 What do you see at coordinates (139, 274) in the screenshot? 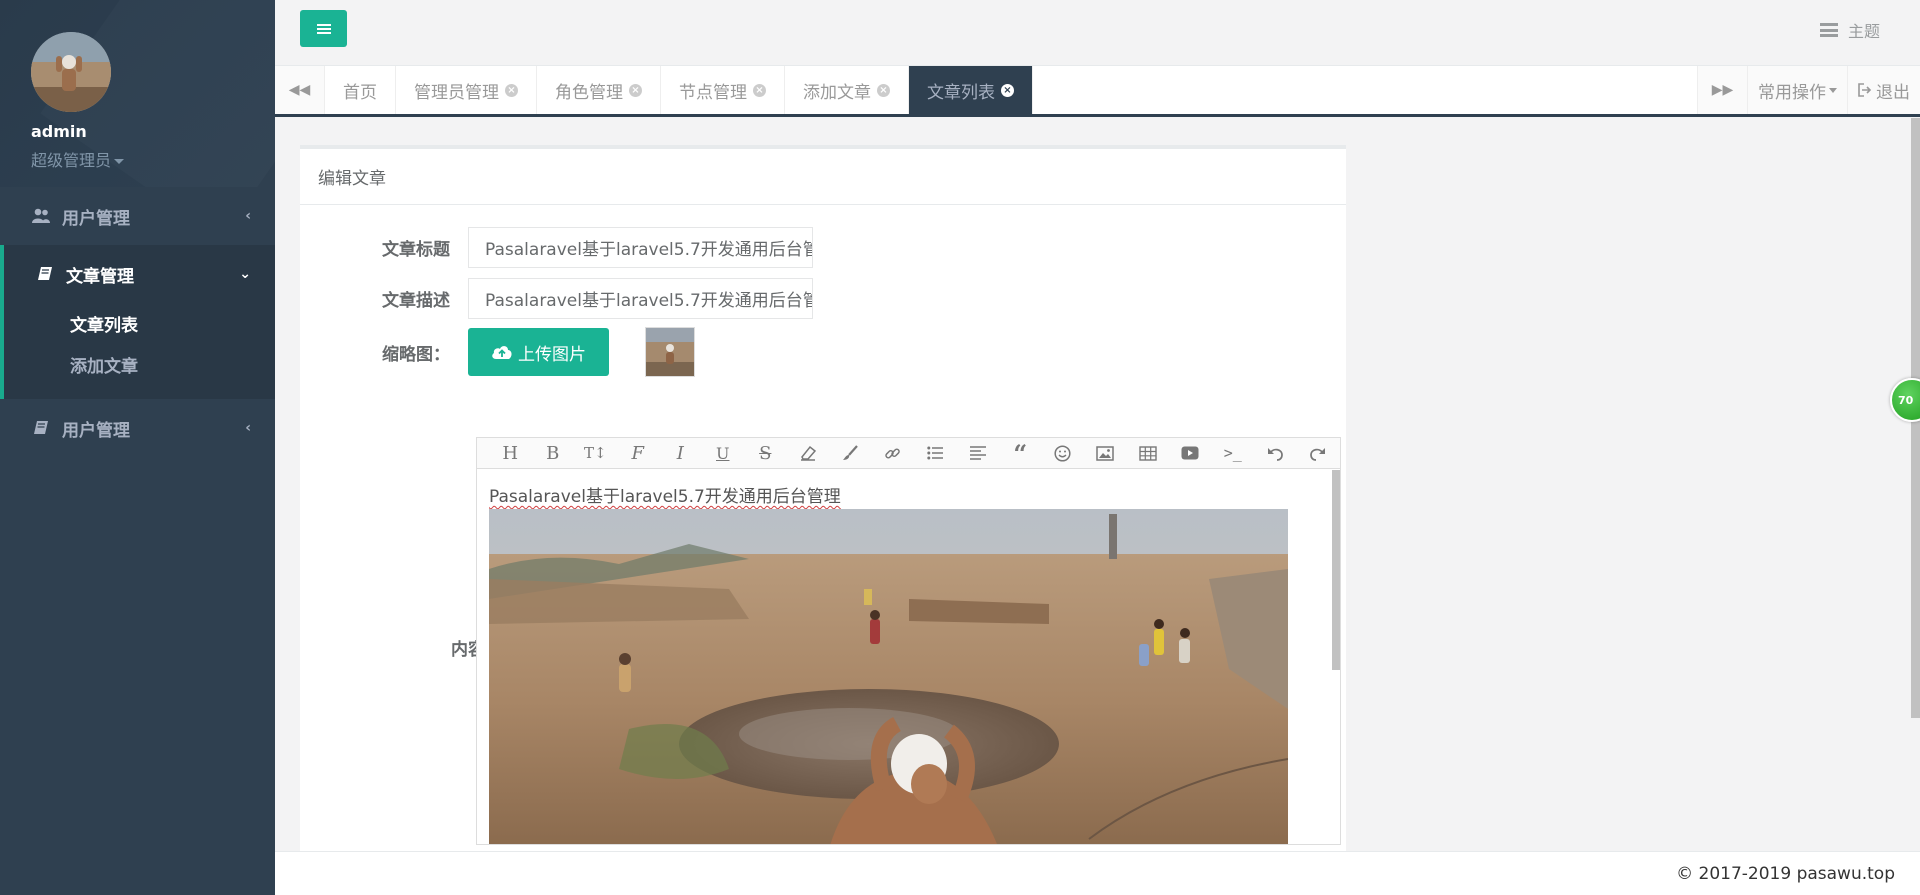
I see `menu-head-articles: 文章管理 ⌄` at bounding box center [139, 274].